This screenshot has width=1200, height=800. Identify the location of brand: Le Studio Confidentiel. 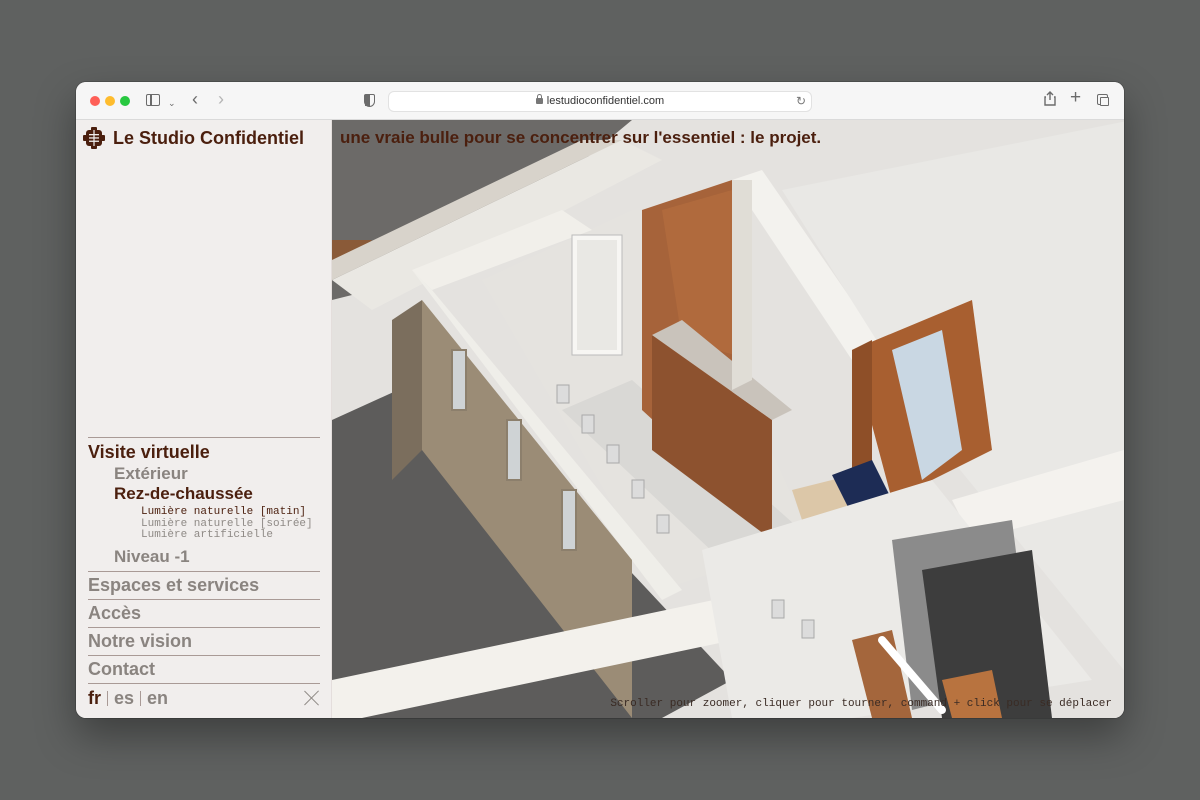
(193, 138).